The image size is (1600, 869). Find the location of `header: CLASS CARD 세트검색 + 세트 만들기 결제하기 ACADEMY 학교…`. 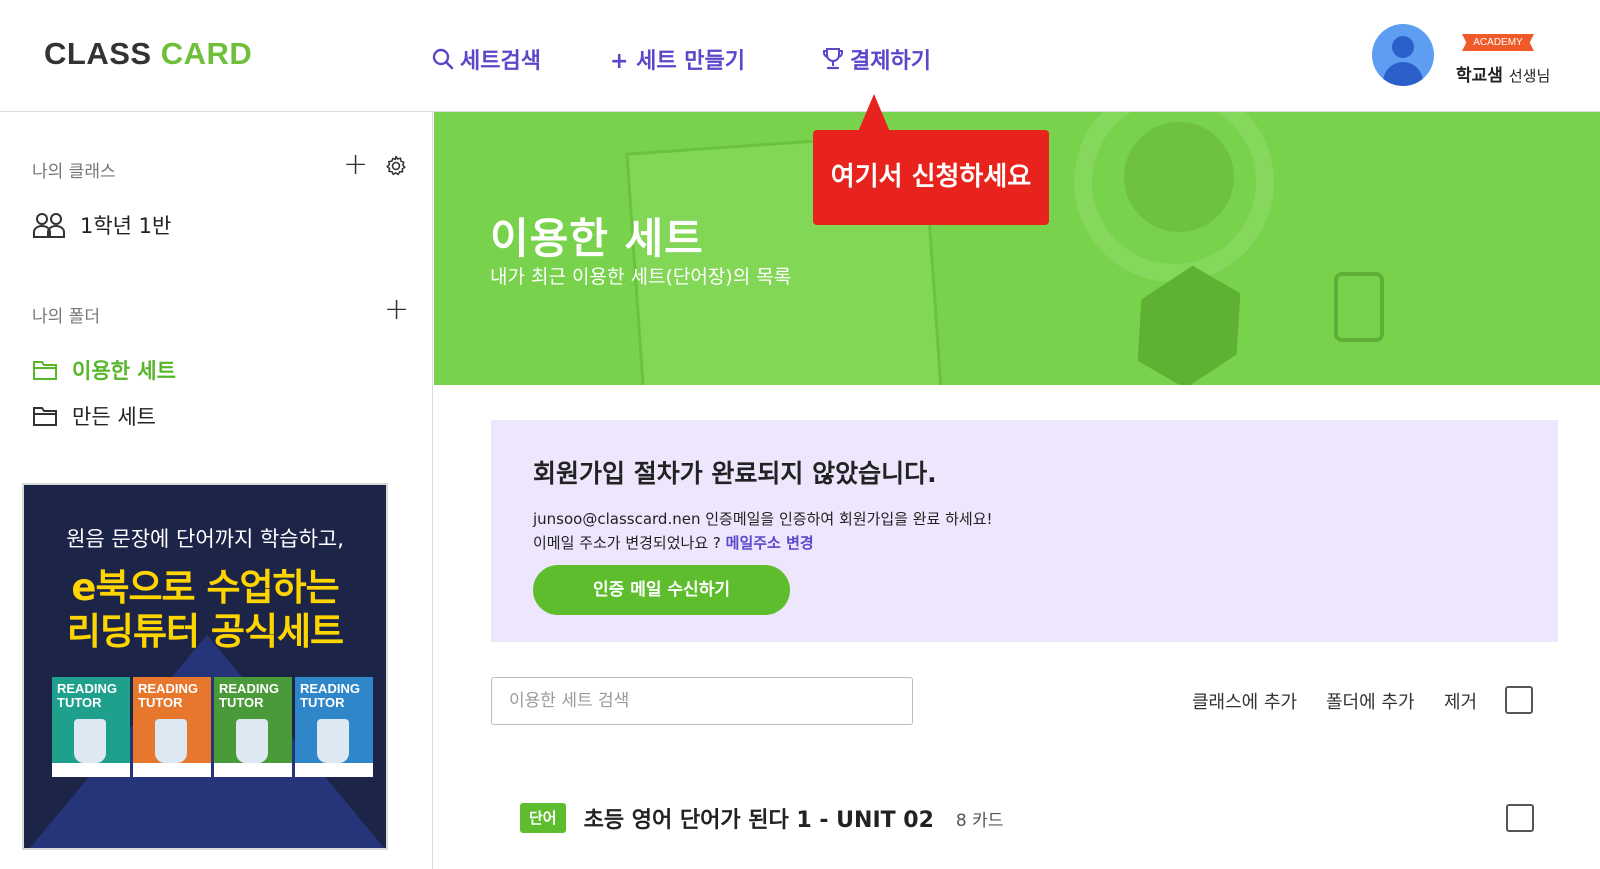

header: CLASS CARD 세트검색 + 세트 만들기 결제하기 ACADEMY 학교… is located at coordinates (800, 56).